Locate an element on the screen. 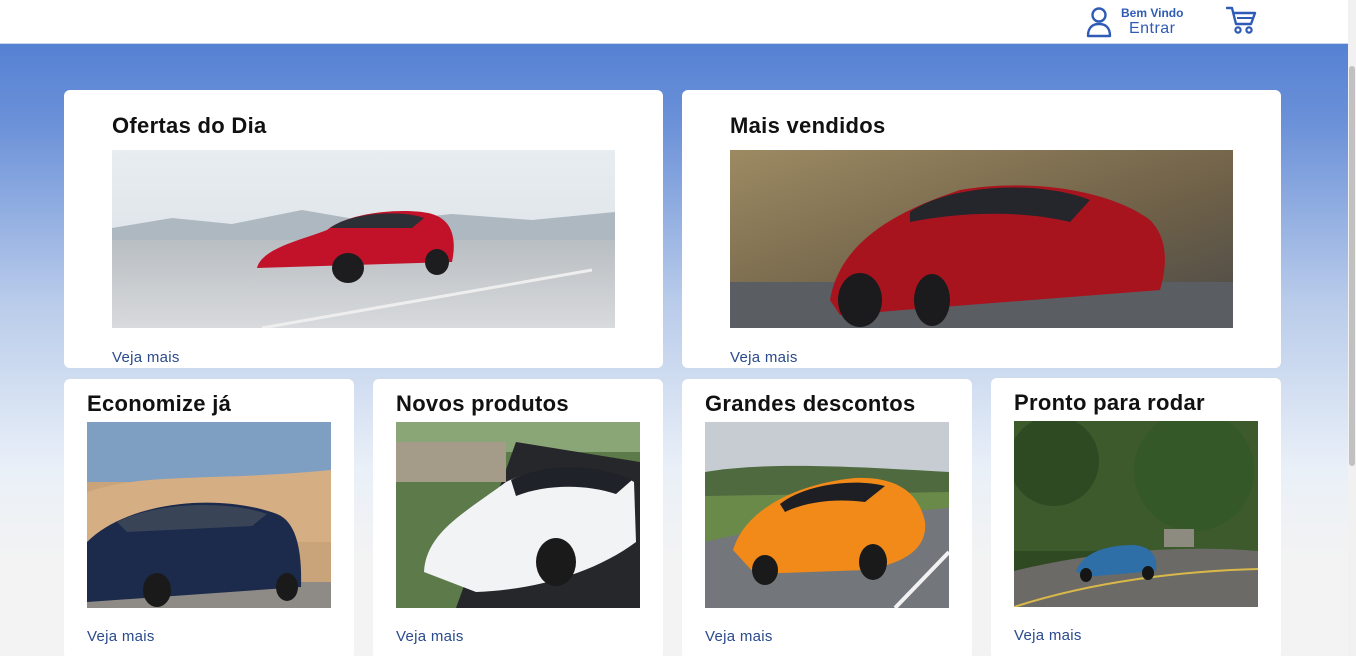 This screenshot has height=656, width=1356. account-login-button: Bem Vindo Entrar is located at coordinates (1134, 22).